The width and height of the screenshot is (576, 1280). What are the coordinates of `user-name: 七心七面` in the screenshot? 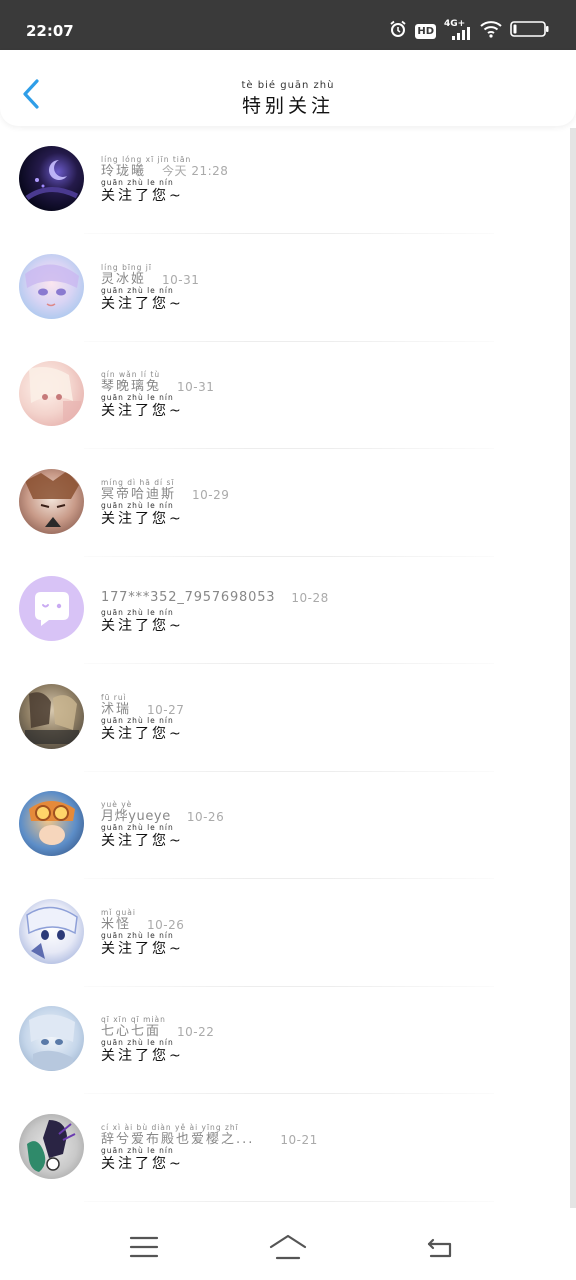 It's located at (131, 1029).